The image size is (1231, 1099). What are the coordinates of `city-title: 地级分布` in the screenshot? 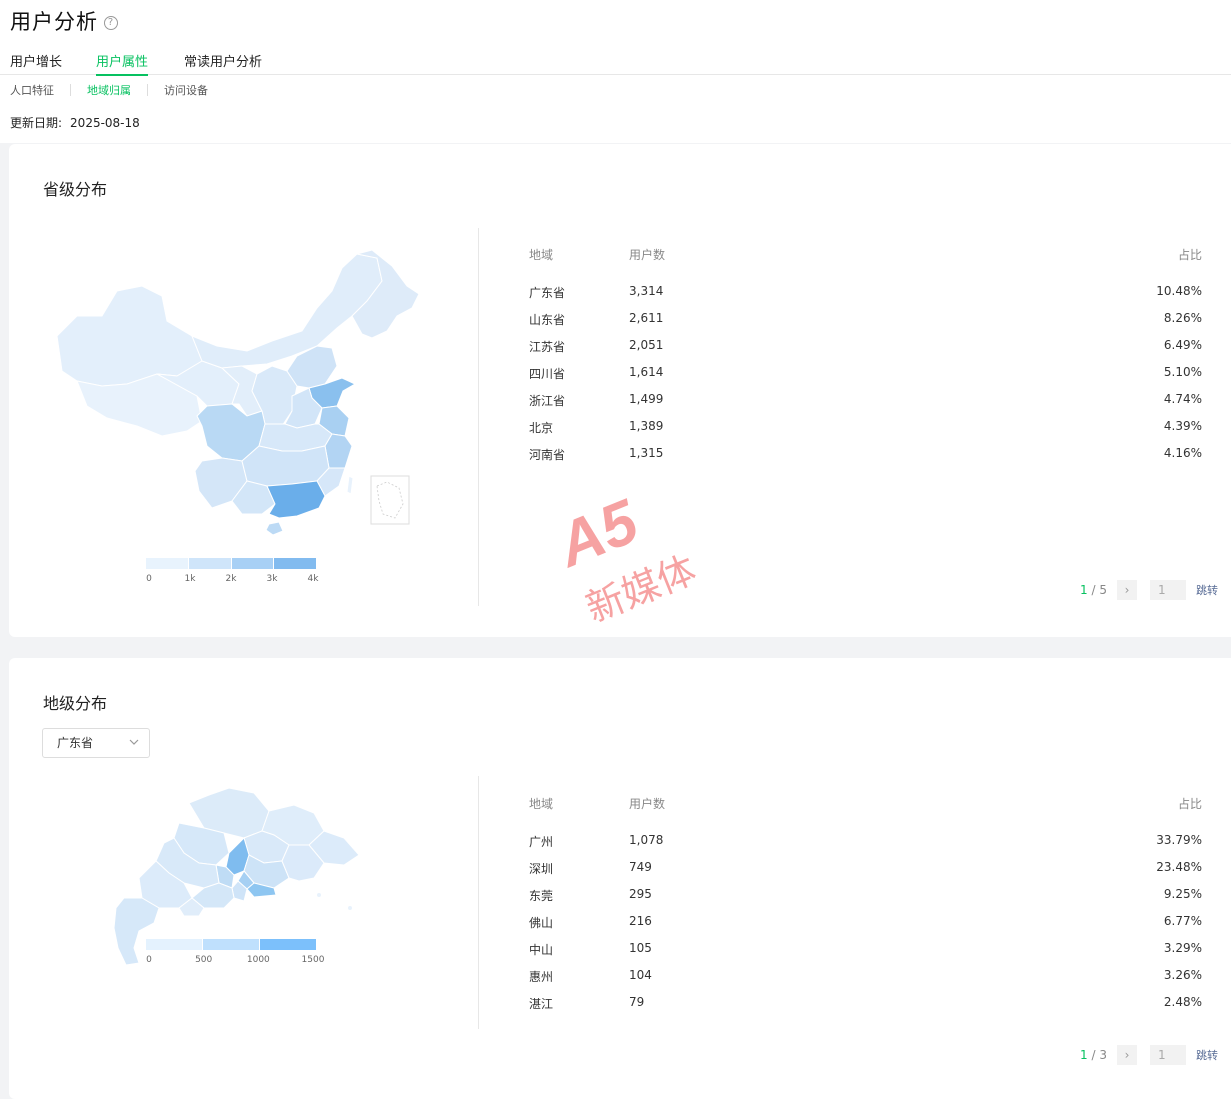 It's located at (75, 703).